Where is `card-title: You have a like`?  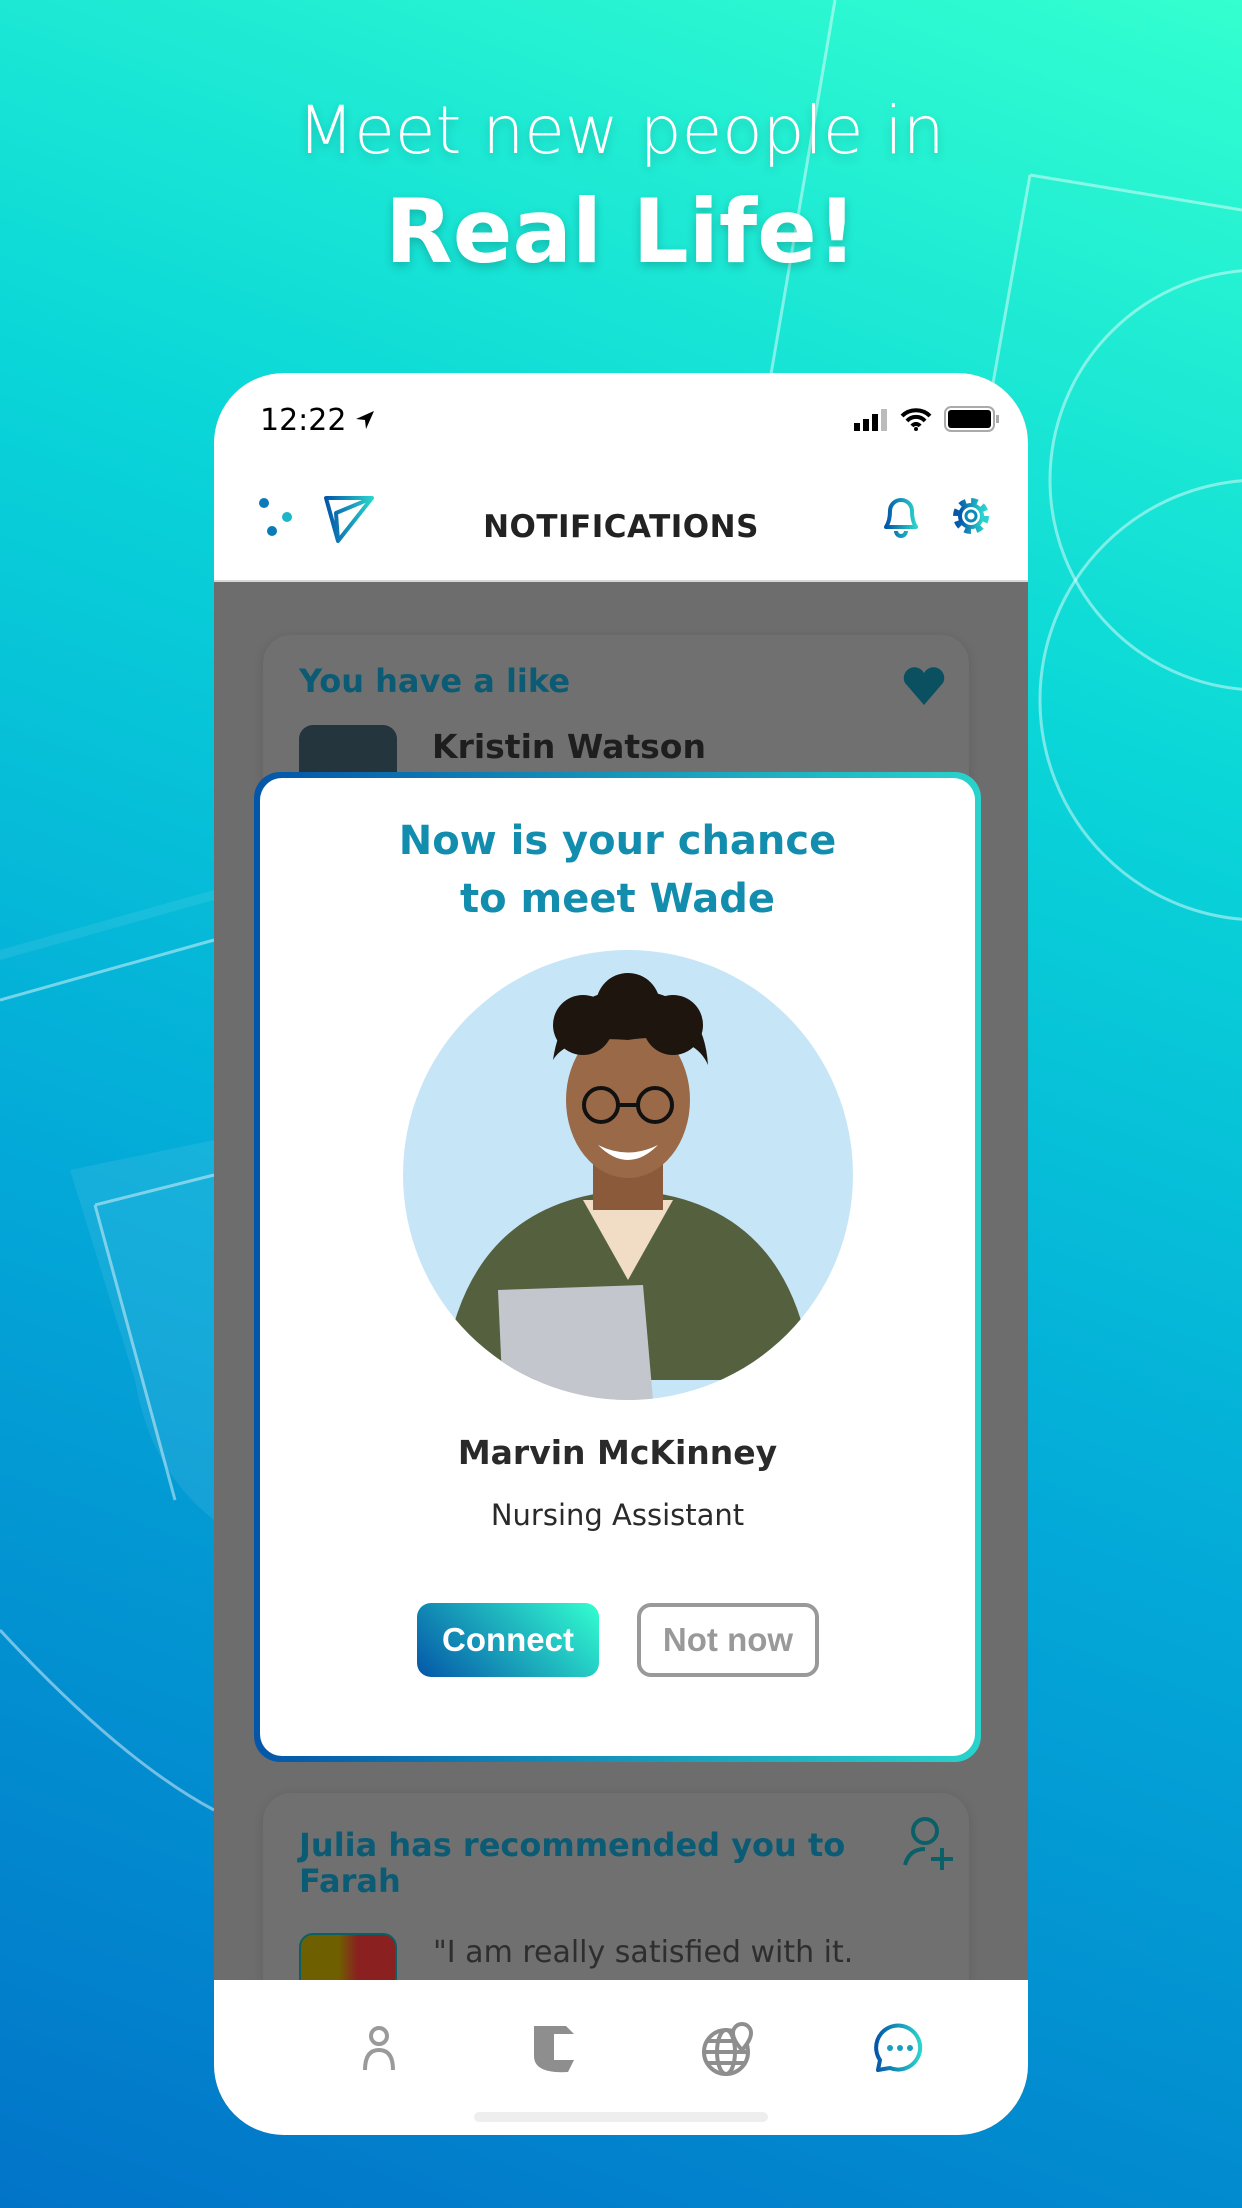 card-title: You have a like is located at coordinates (435, 681).